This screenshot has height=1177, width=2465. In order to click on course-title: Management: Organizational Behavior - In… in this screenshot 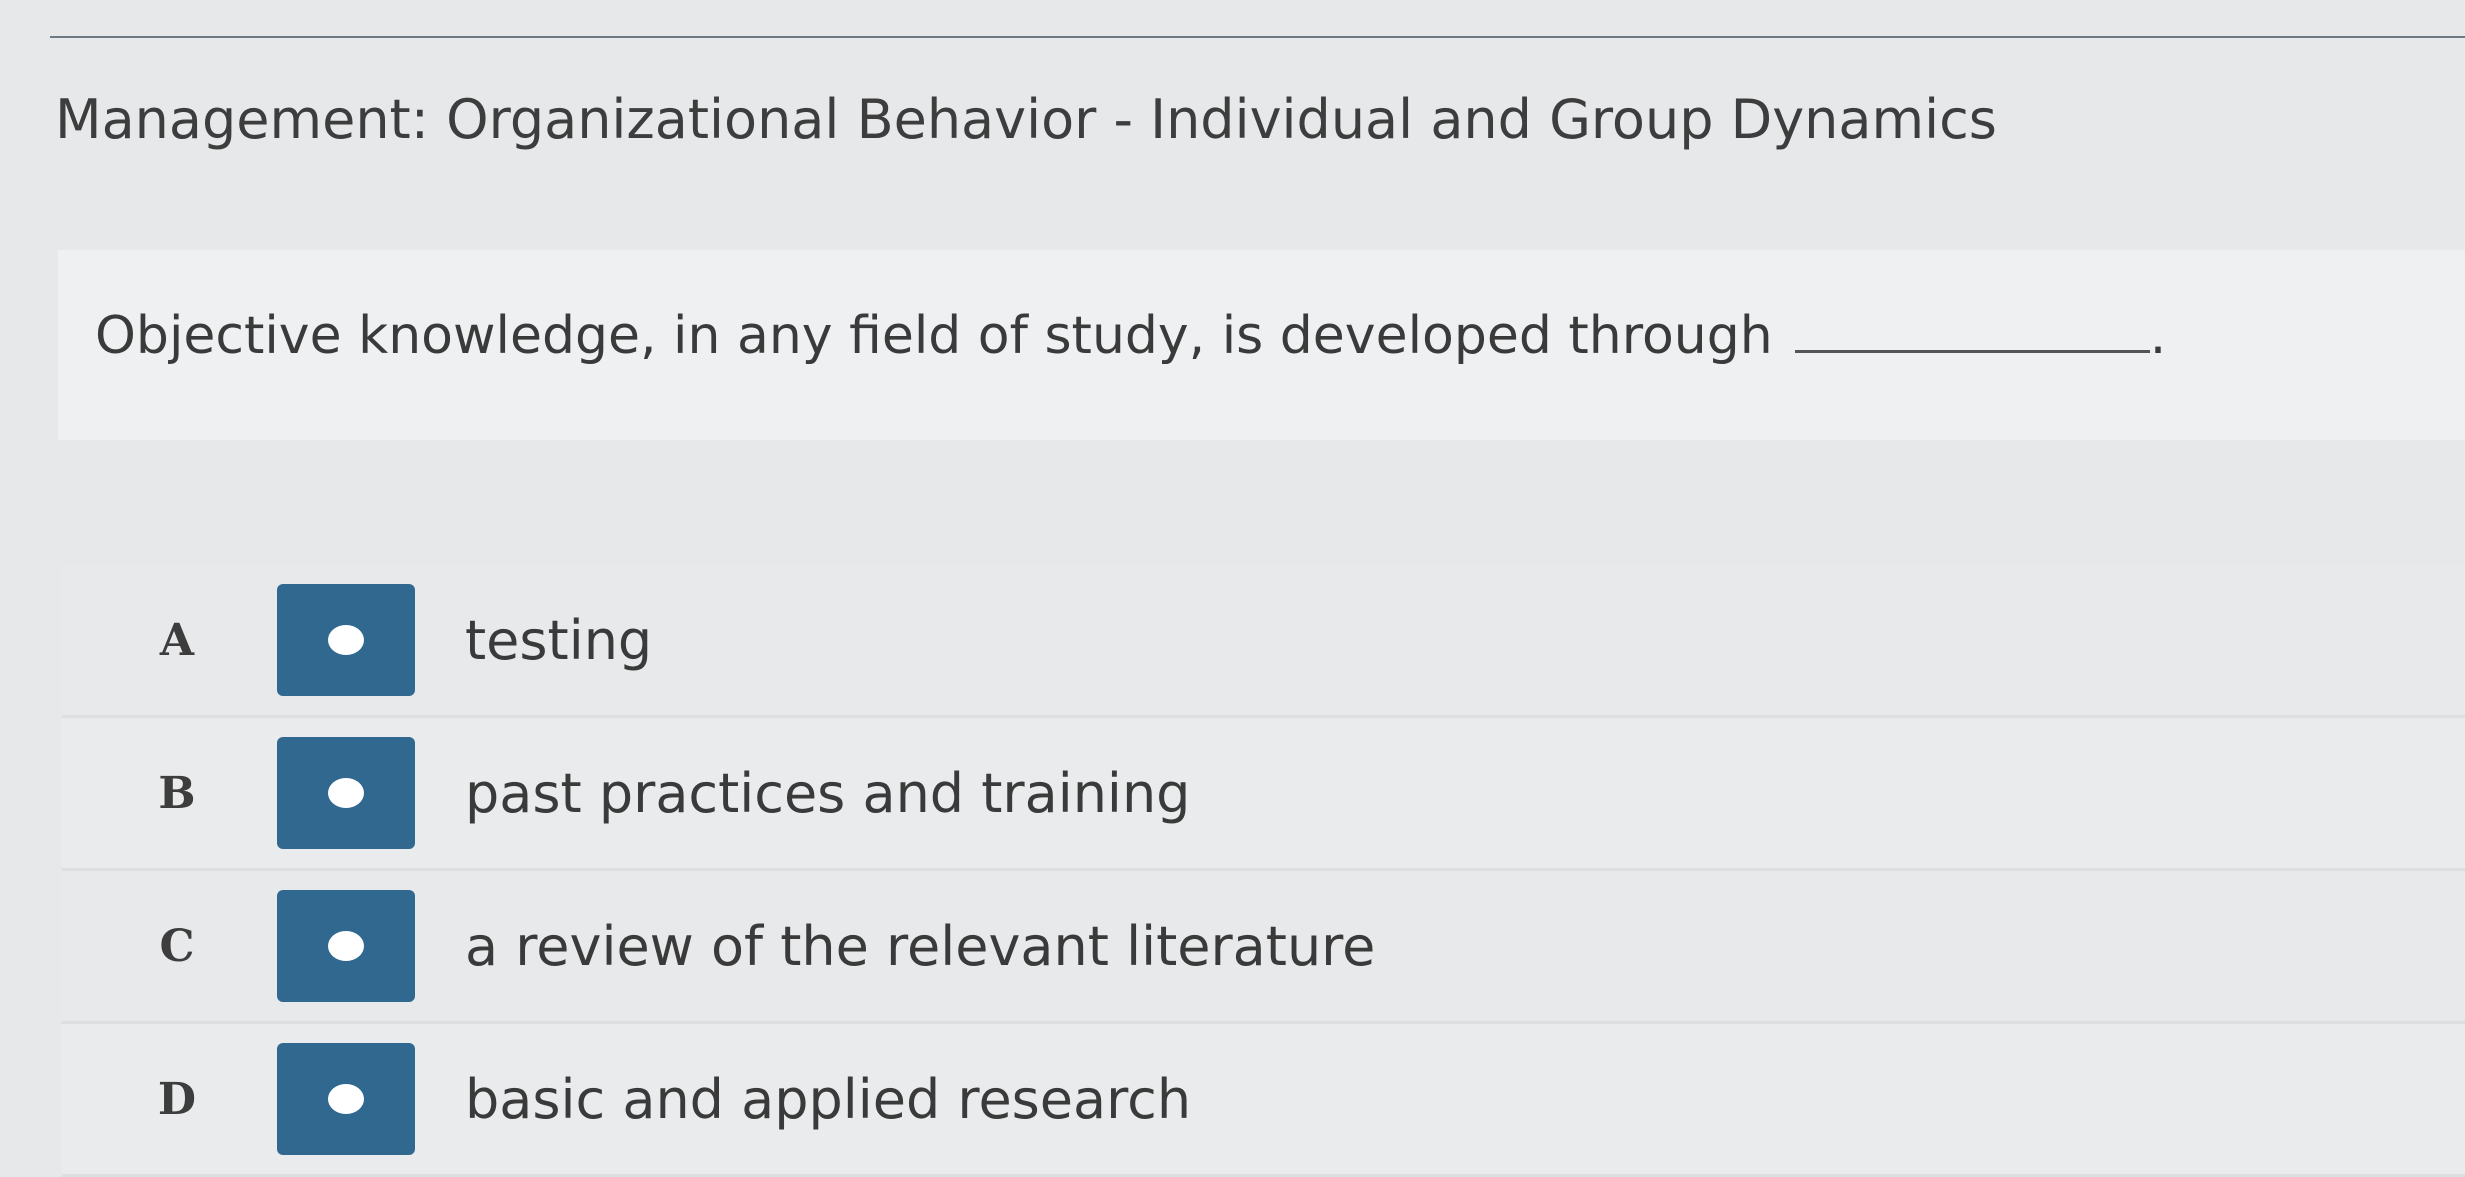, I will do `click(1026, 119)`.